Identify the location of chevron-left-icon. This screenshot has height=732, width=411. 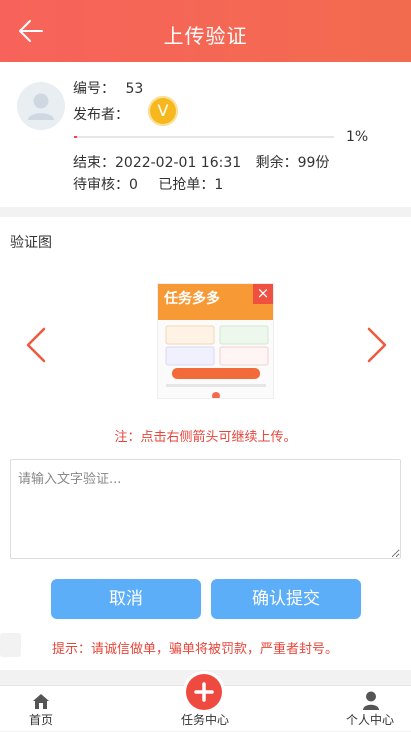
(37, 345).